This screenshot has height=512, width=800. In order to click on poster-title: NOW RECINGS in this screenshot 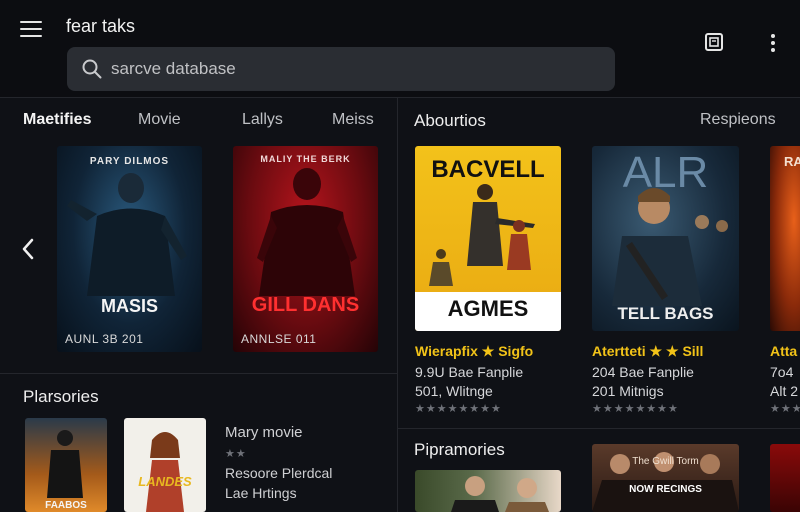, I will do `click(665, 489)`.